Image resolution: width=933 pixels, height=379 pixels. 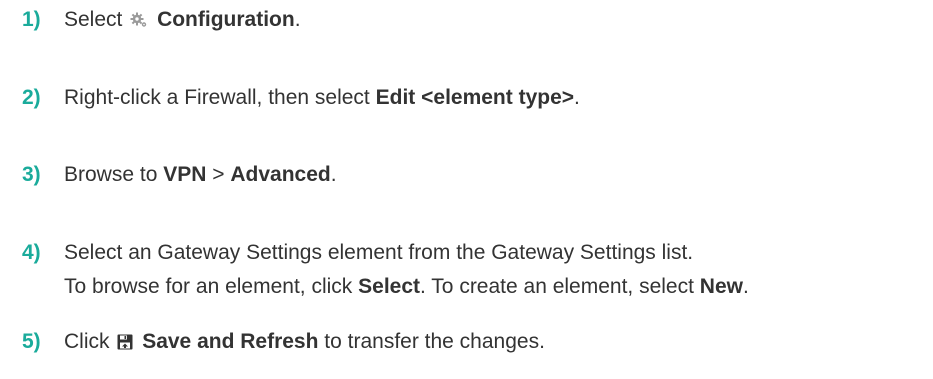 What do you see at coordinates (31, 174) in the screenshot?
I see `step-number: 3)` at bounding box center [31, 174].